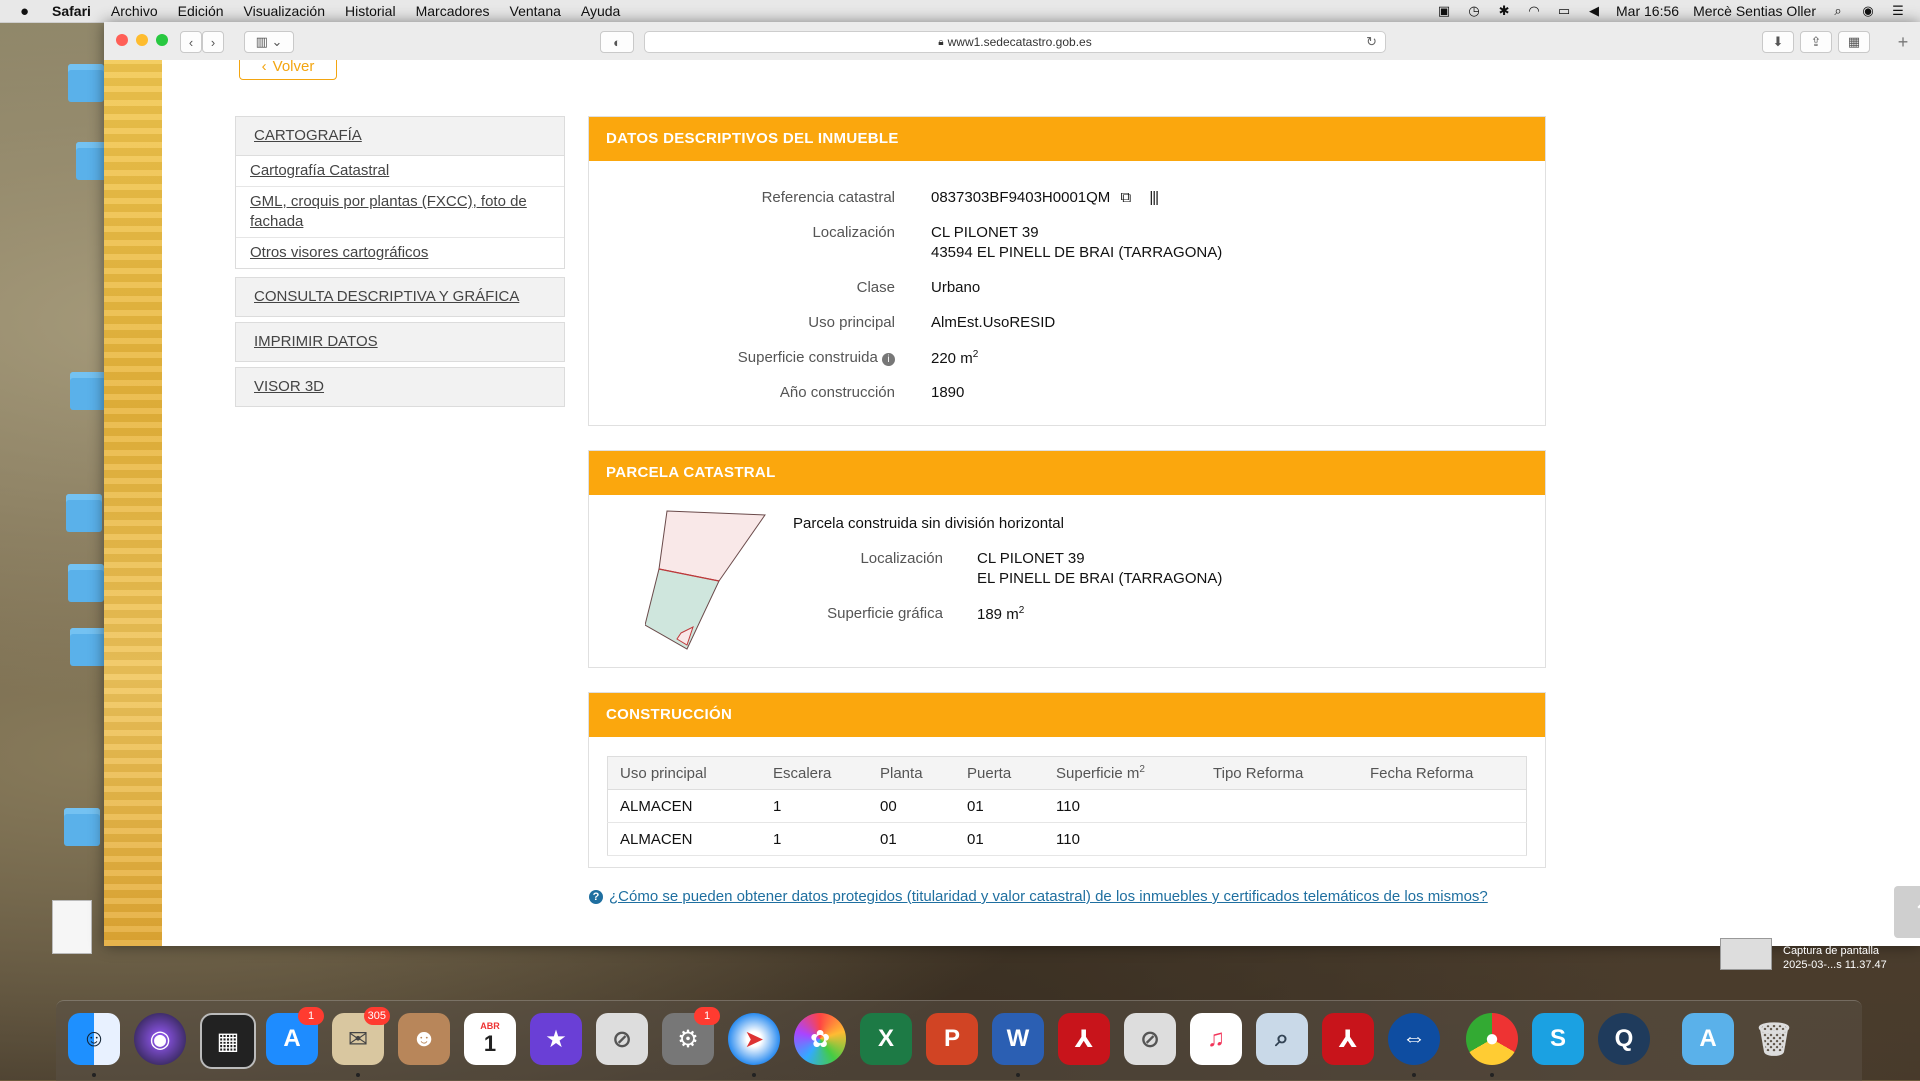 Image resolution: width=1920 pixels, height=1081 pixels. Describe the element at coordinates (911, 806) in the screenshot. I see `cell-planta: 00` at that location.